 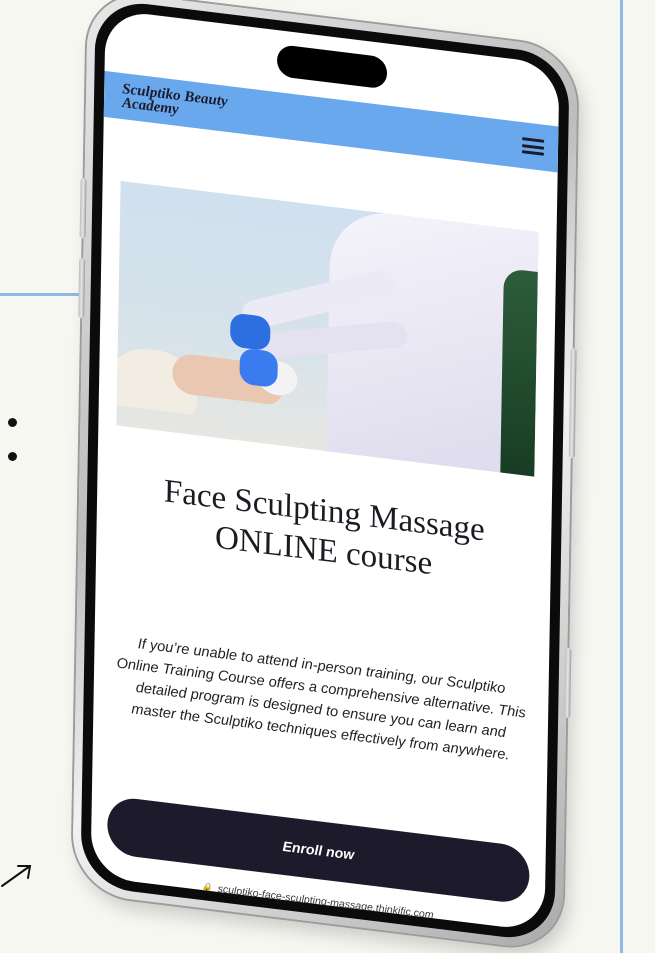 What do you see at coordinates (572, 403) in the screenshot?
I see `power-button` at bounding box center [572, 403].